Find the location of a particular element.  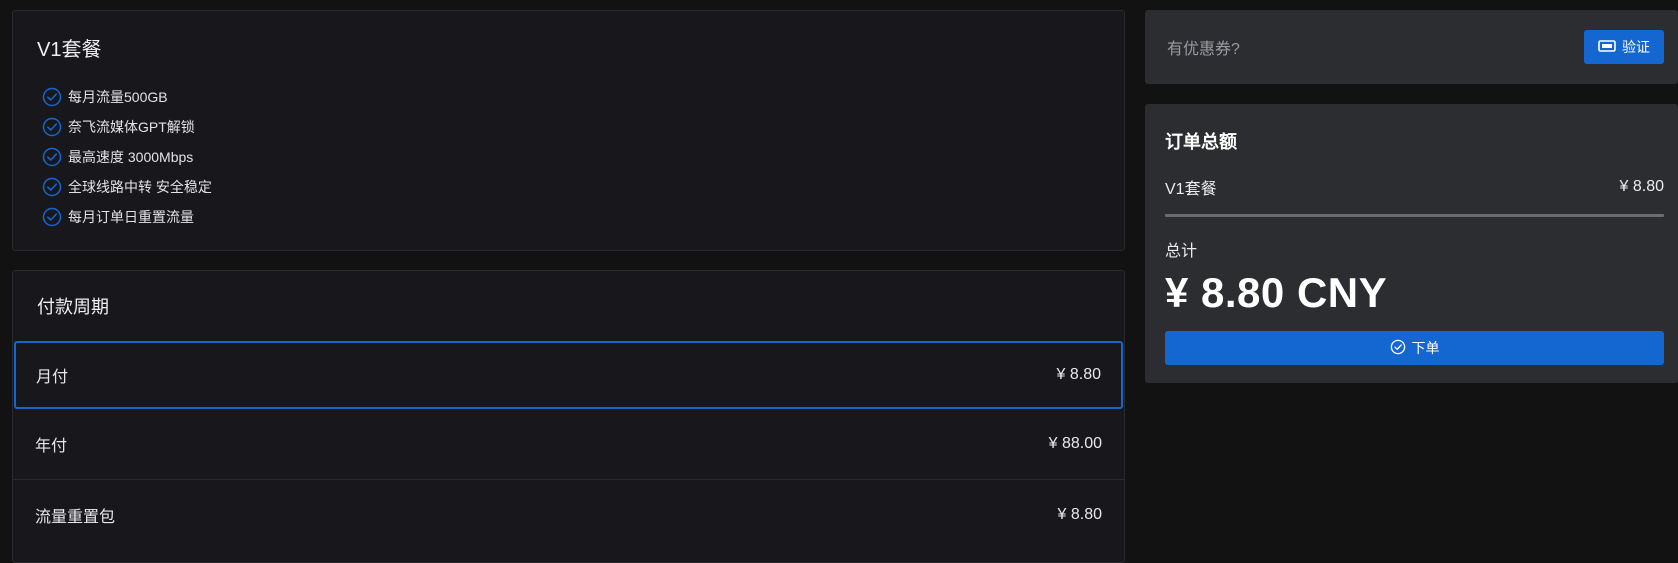

summary-item-price: ¥ 8.80 is located at coordinates (1641, 186).